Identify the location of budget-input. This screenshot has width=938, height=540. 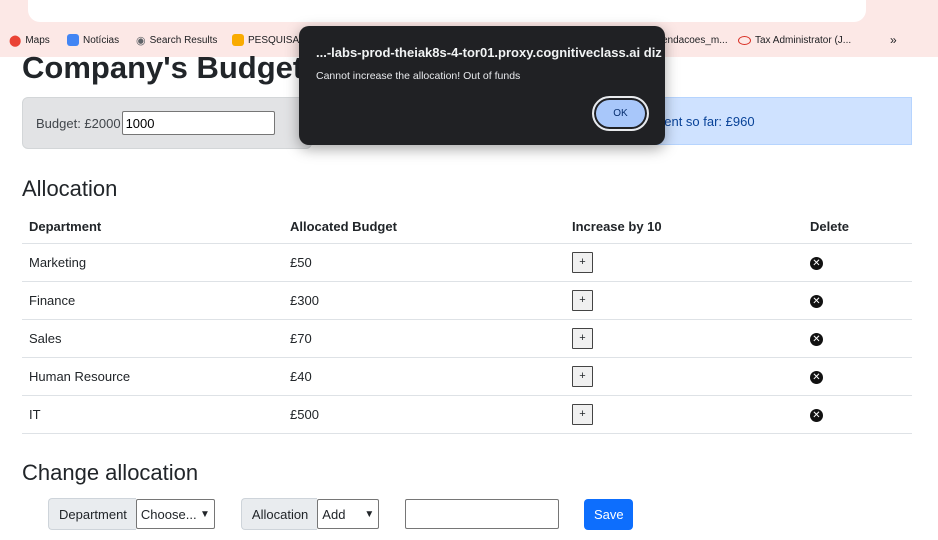
(198, 123).